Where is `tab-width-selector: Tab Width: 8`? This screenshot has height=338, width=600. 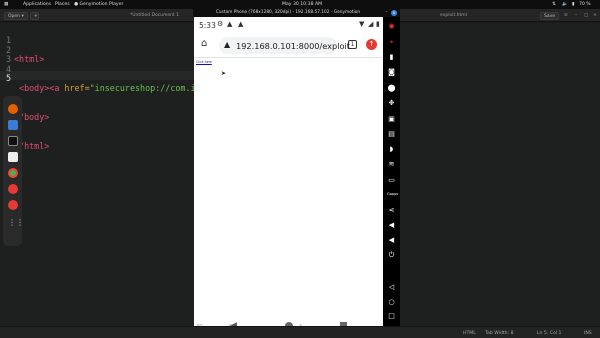
tab-width-selector: Tab Width: 8 is located at coordinates (499, 333).